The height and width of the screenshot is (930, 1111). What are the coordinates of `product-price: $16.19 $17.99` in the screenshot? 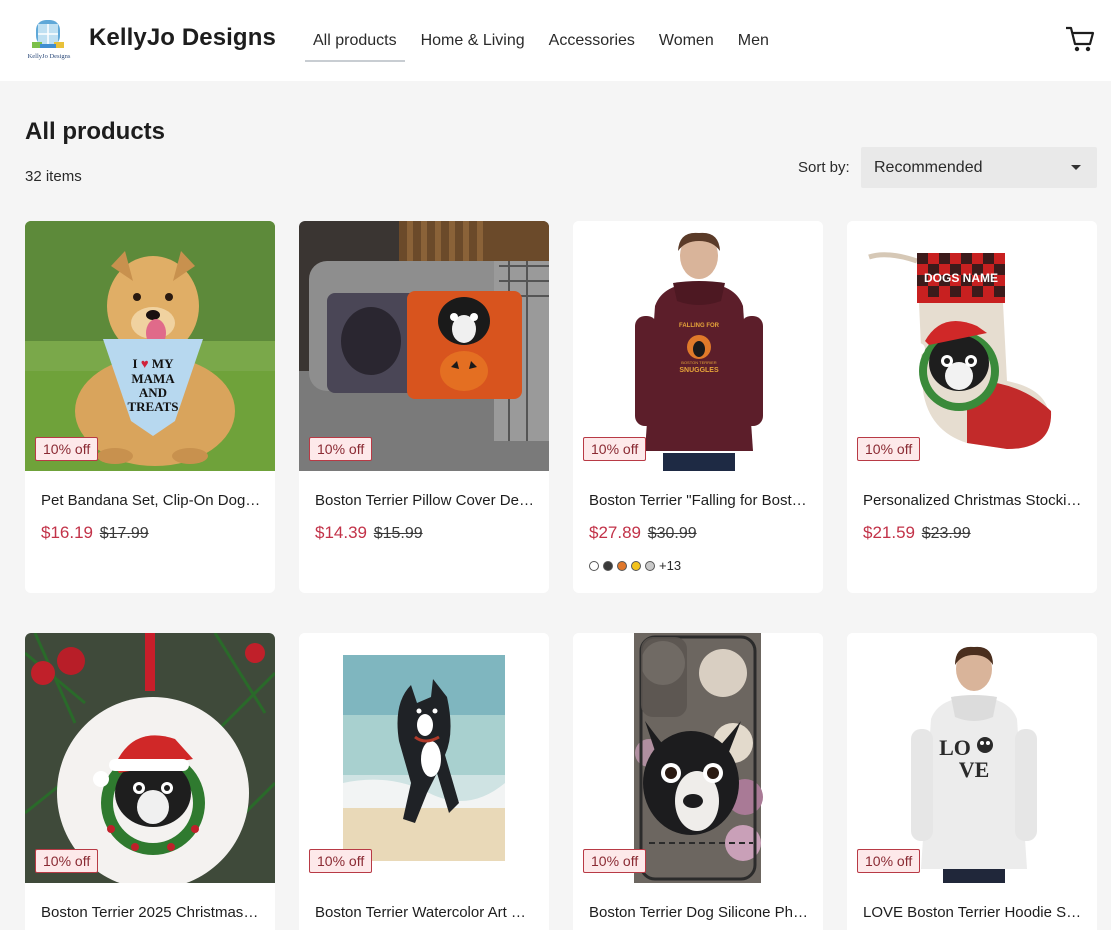 It's located at (95, 533).